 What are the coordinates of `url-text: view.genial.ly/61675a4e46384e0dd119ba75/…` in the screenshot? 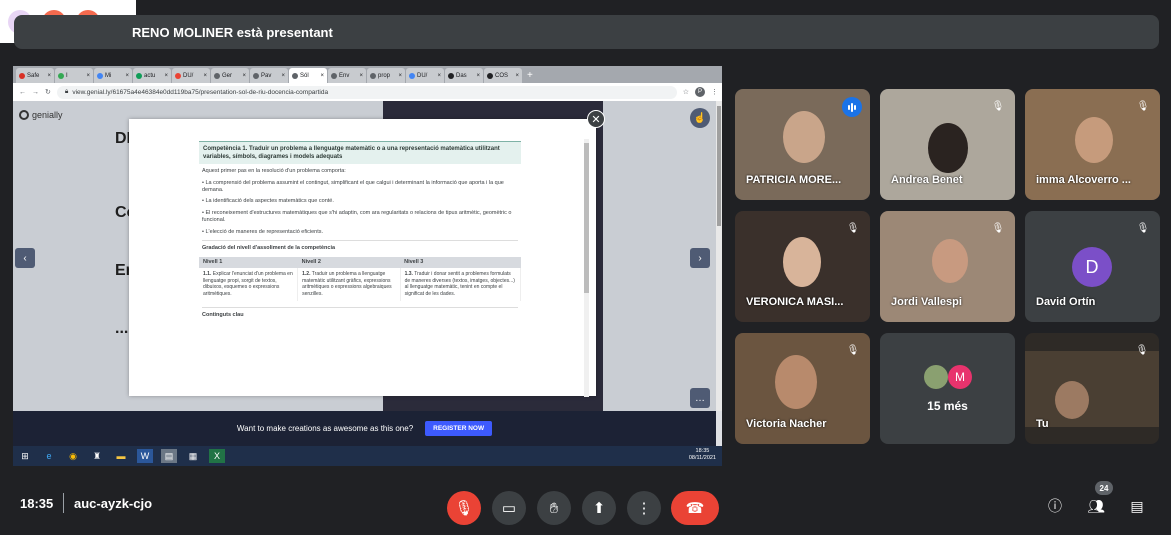 It's located at (200, 92).